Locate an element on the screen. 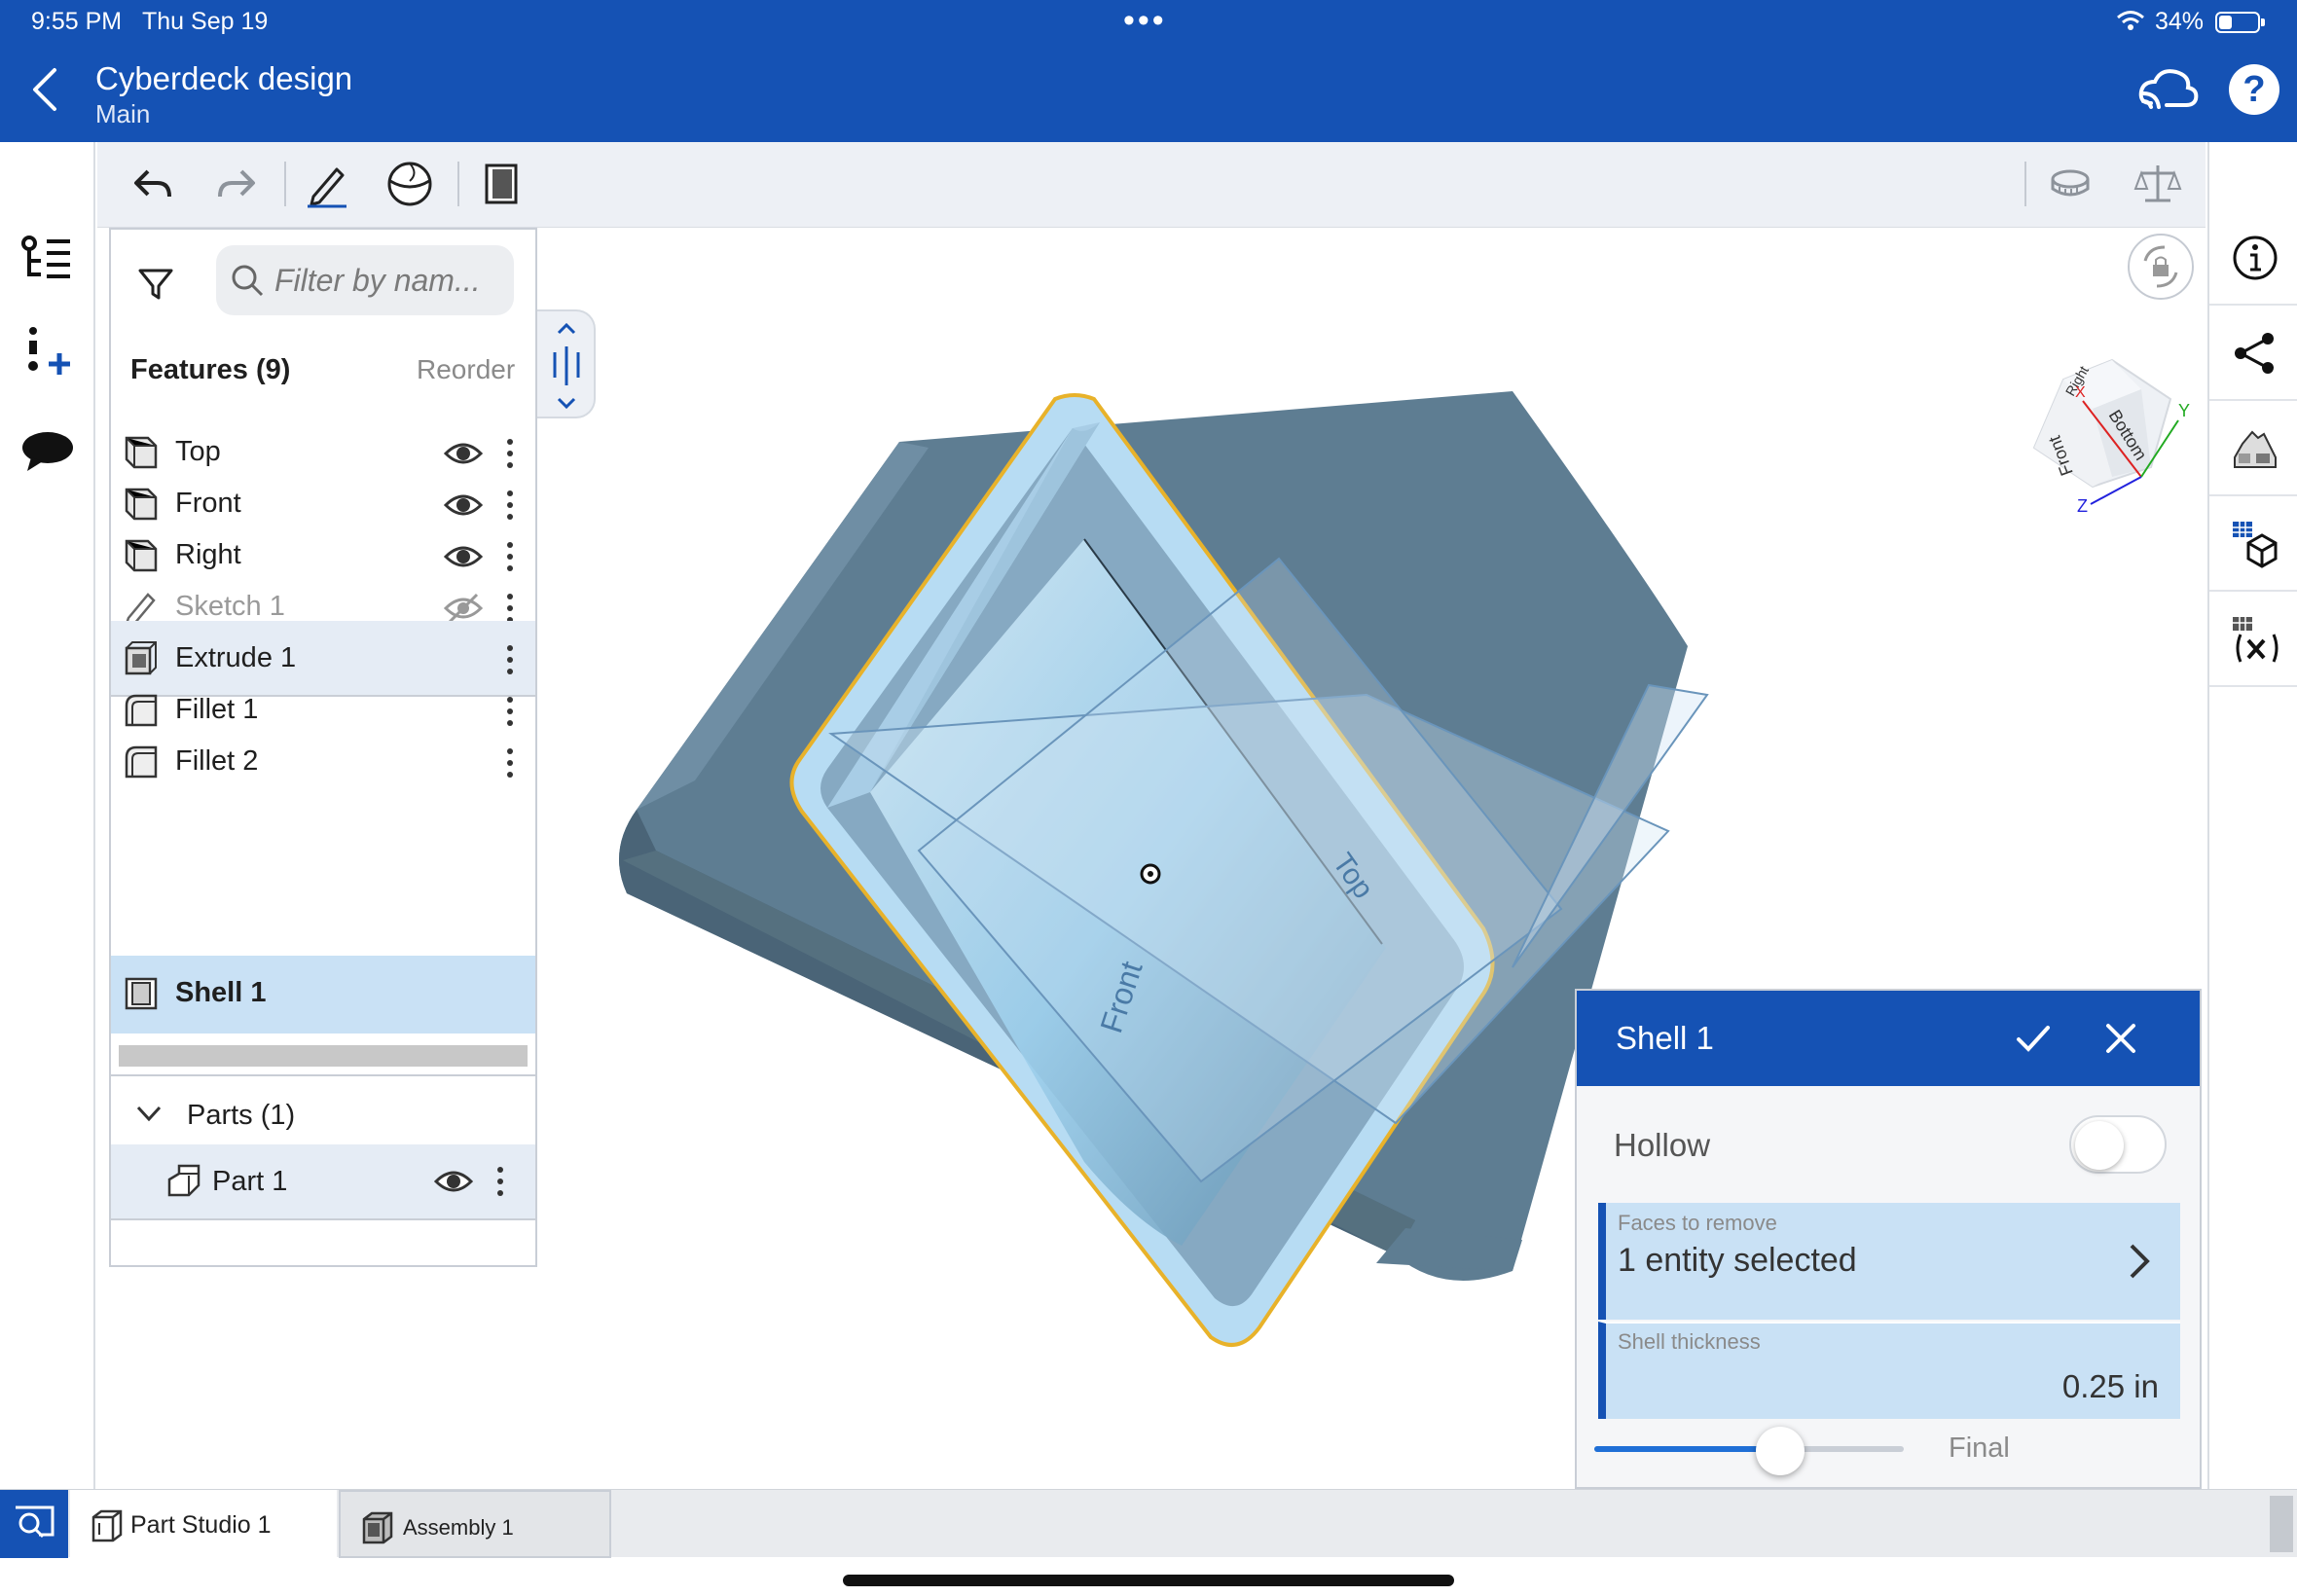  document-title: Cyberdeck design is located at coordinates (223, 78).